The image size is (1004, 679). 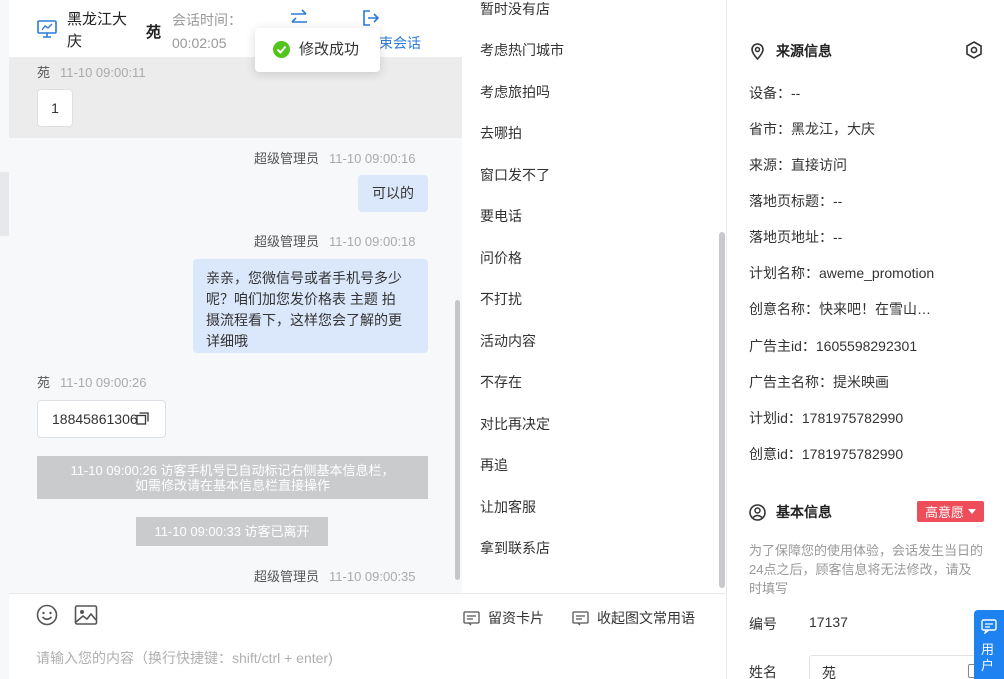 I want to click on phone-number: 18845861306, so click(x=95, y=419).